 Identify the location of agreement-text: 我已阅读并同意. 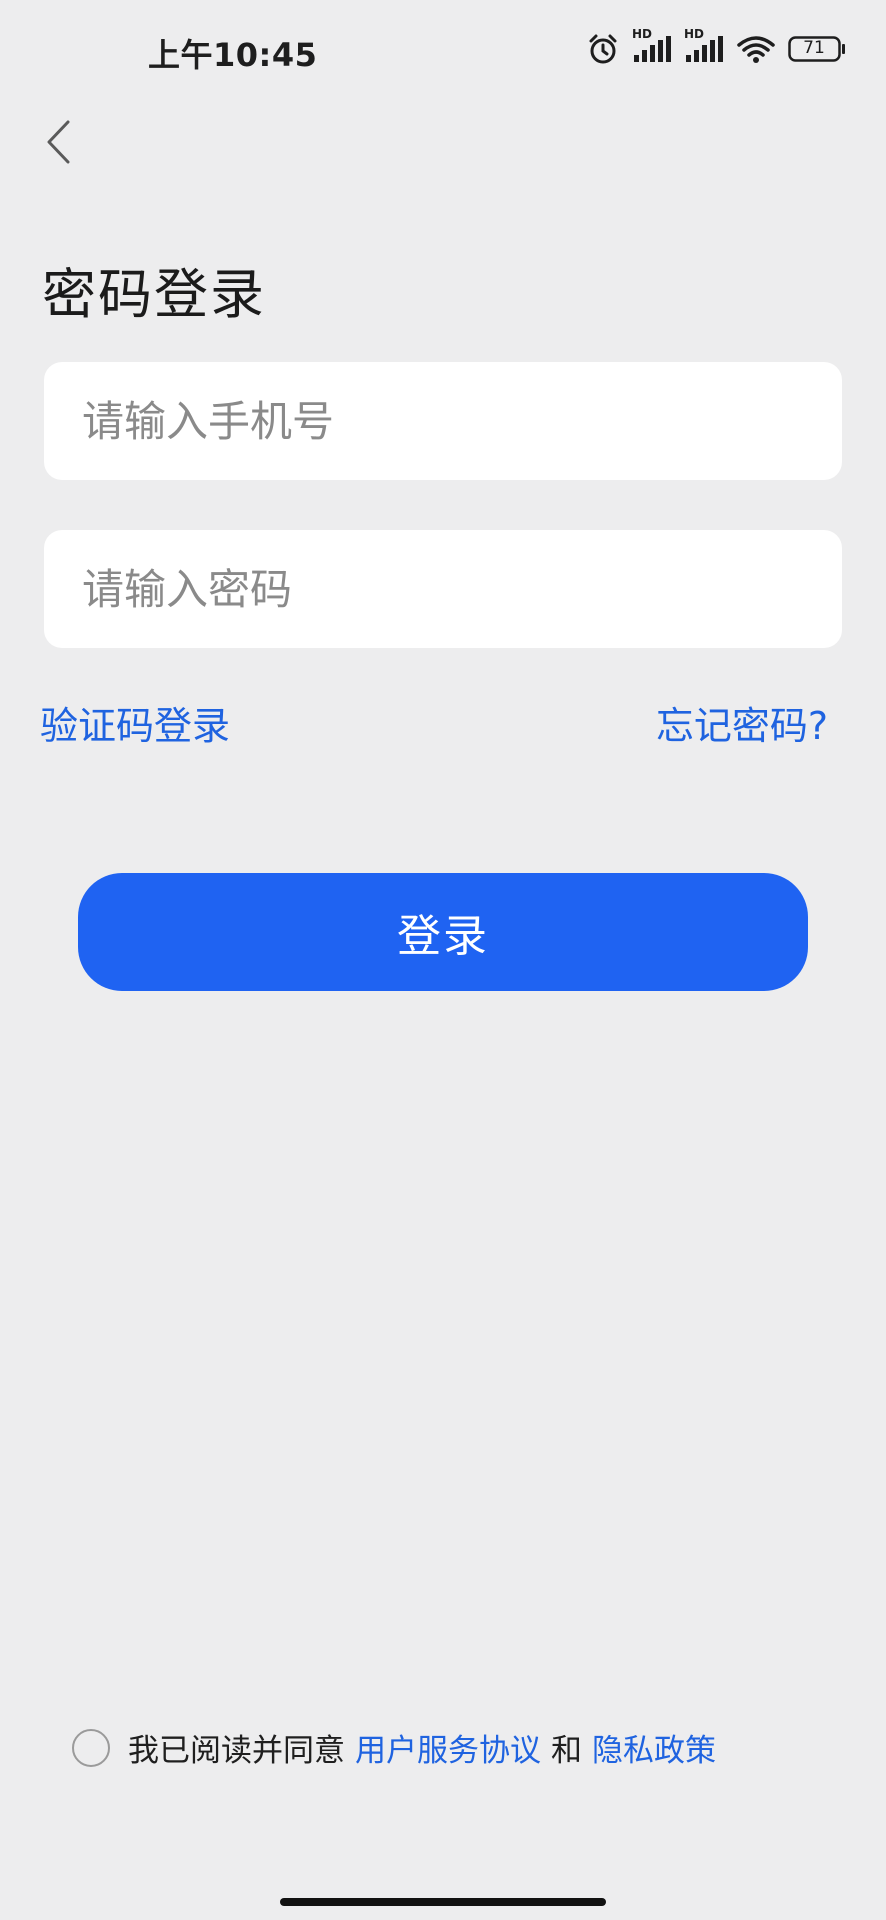
(236, 1751).